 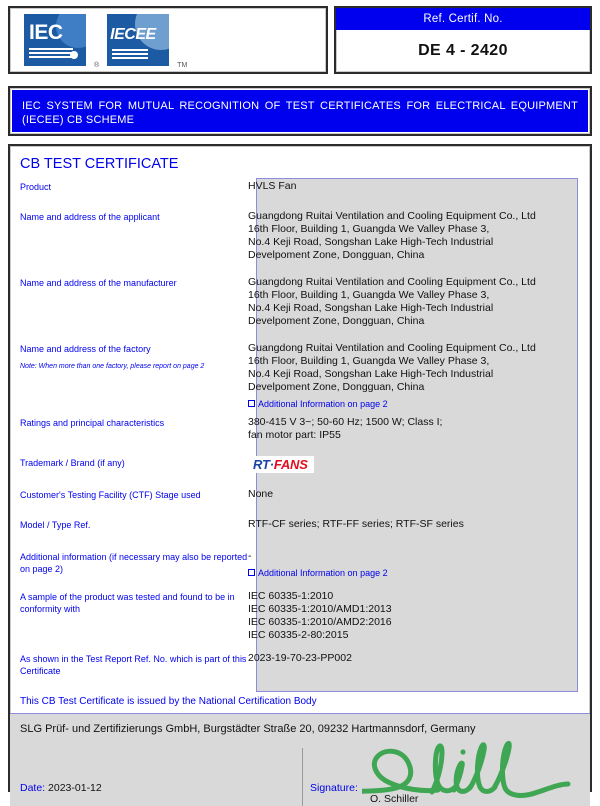 What do you see at coordinates (97, 65) in the screenshot?
I see `registered-mark: ®` at bounding box center [97, 65].